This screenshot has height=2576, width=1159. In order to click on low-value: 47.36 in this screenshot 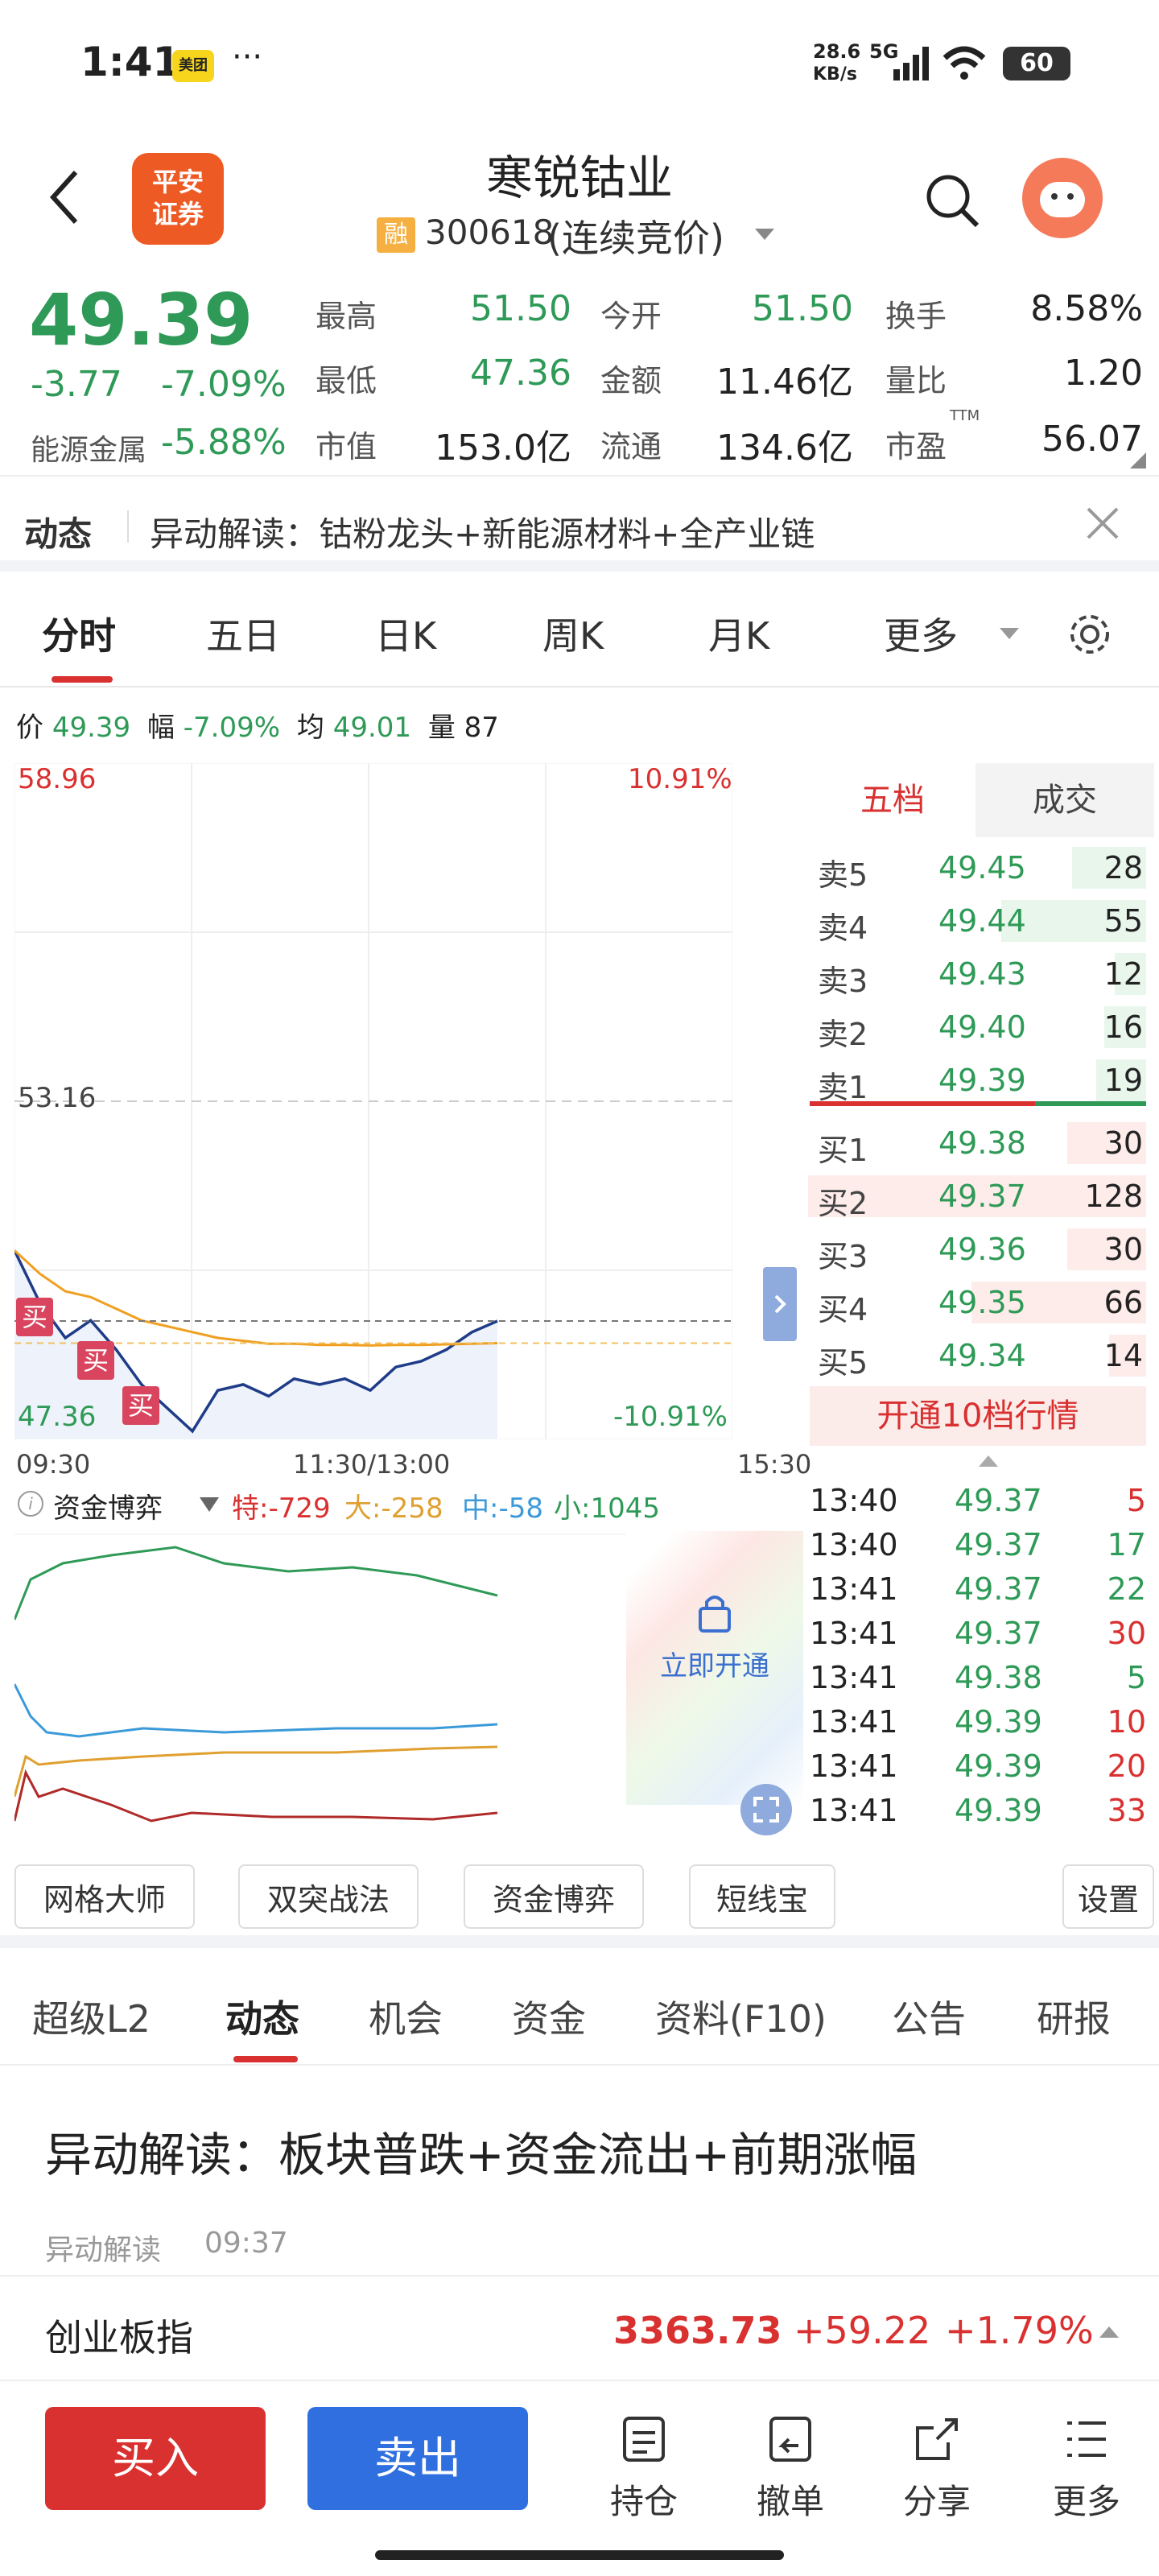, I will do `click(520, 373)`.